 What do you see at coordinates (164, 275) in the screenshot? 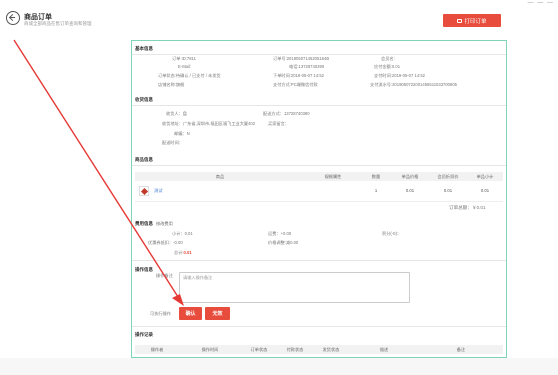
I see `remark-label: 操作备注` at bounding box center [164, 275].